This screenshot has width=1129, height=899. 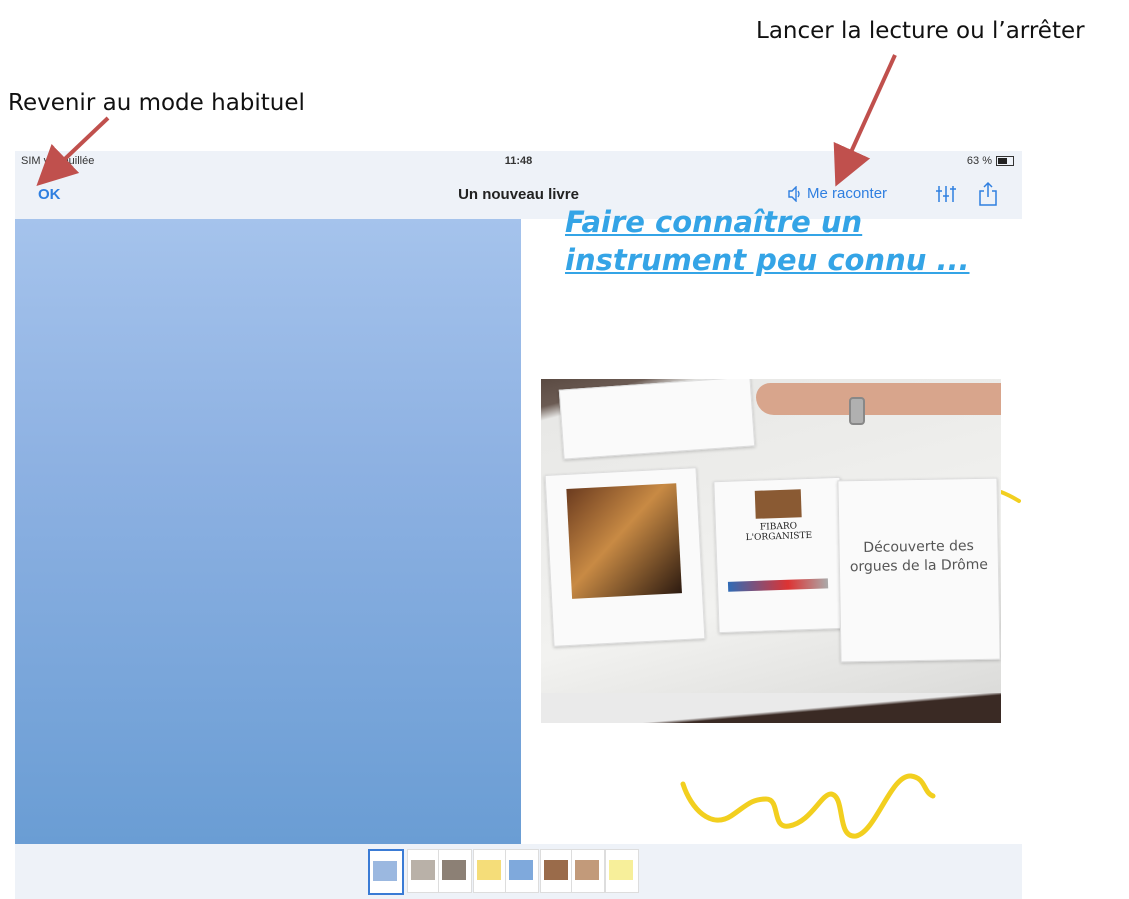 I want to click on share-icon, so click(x=988, y=193).